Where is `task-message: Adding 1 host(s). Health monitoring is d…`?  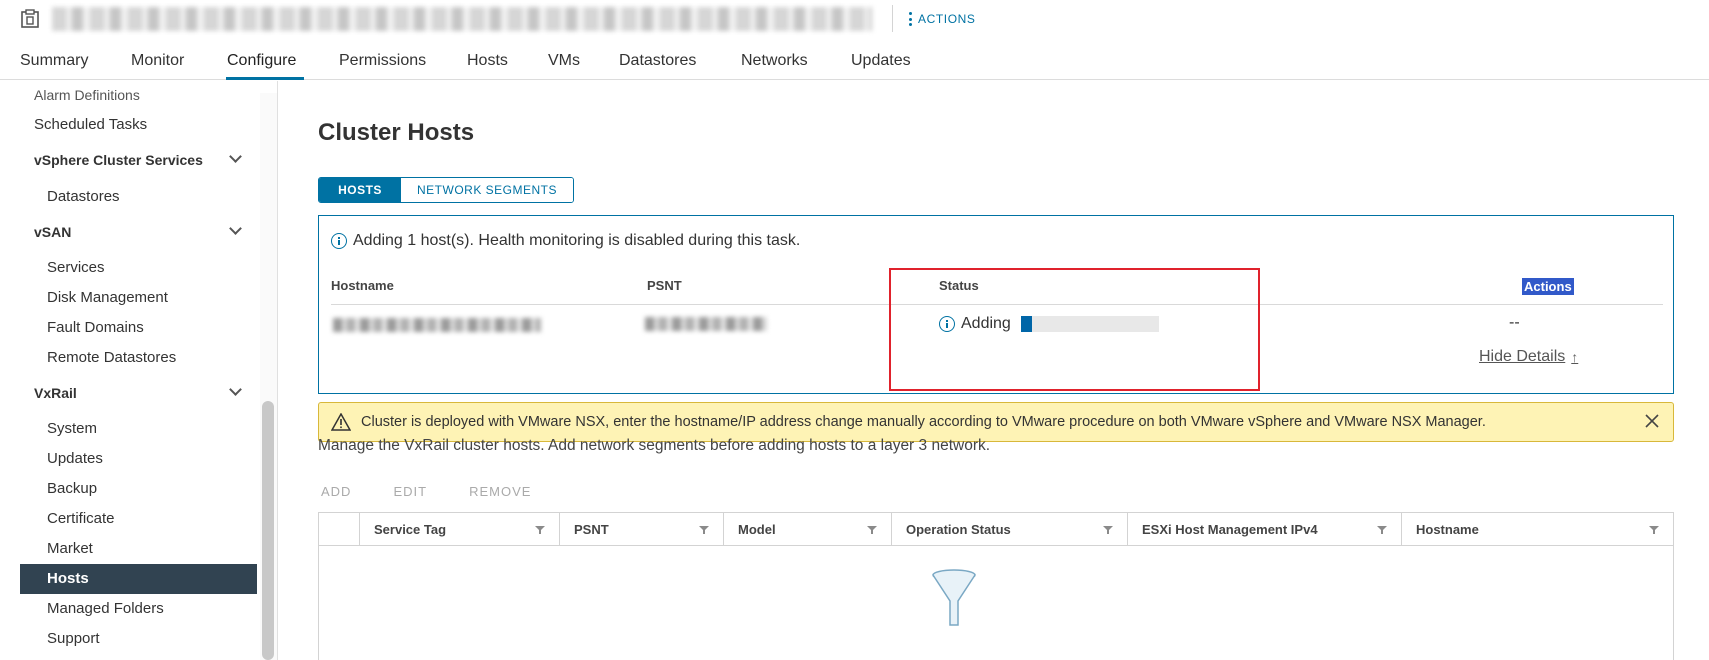
task-message: Adding 1 host(s). Health monitoring is d… is located at coordinates (565, 241).